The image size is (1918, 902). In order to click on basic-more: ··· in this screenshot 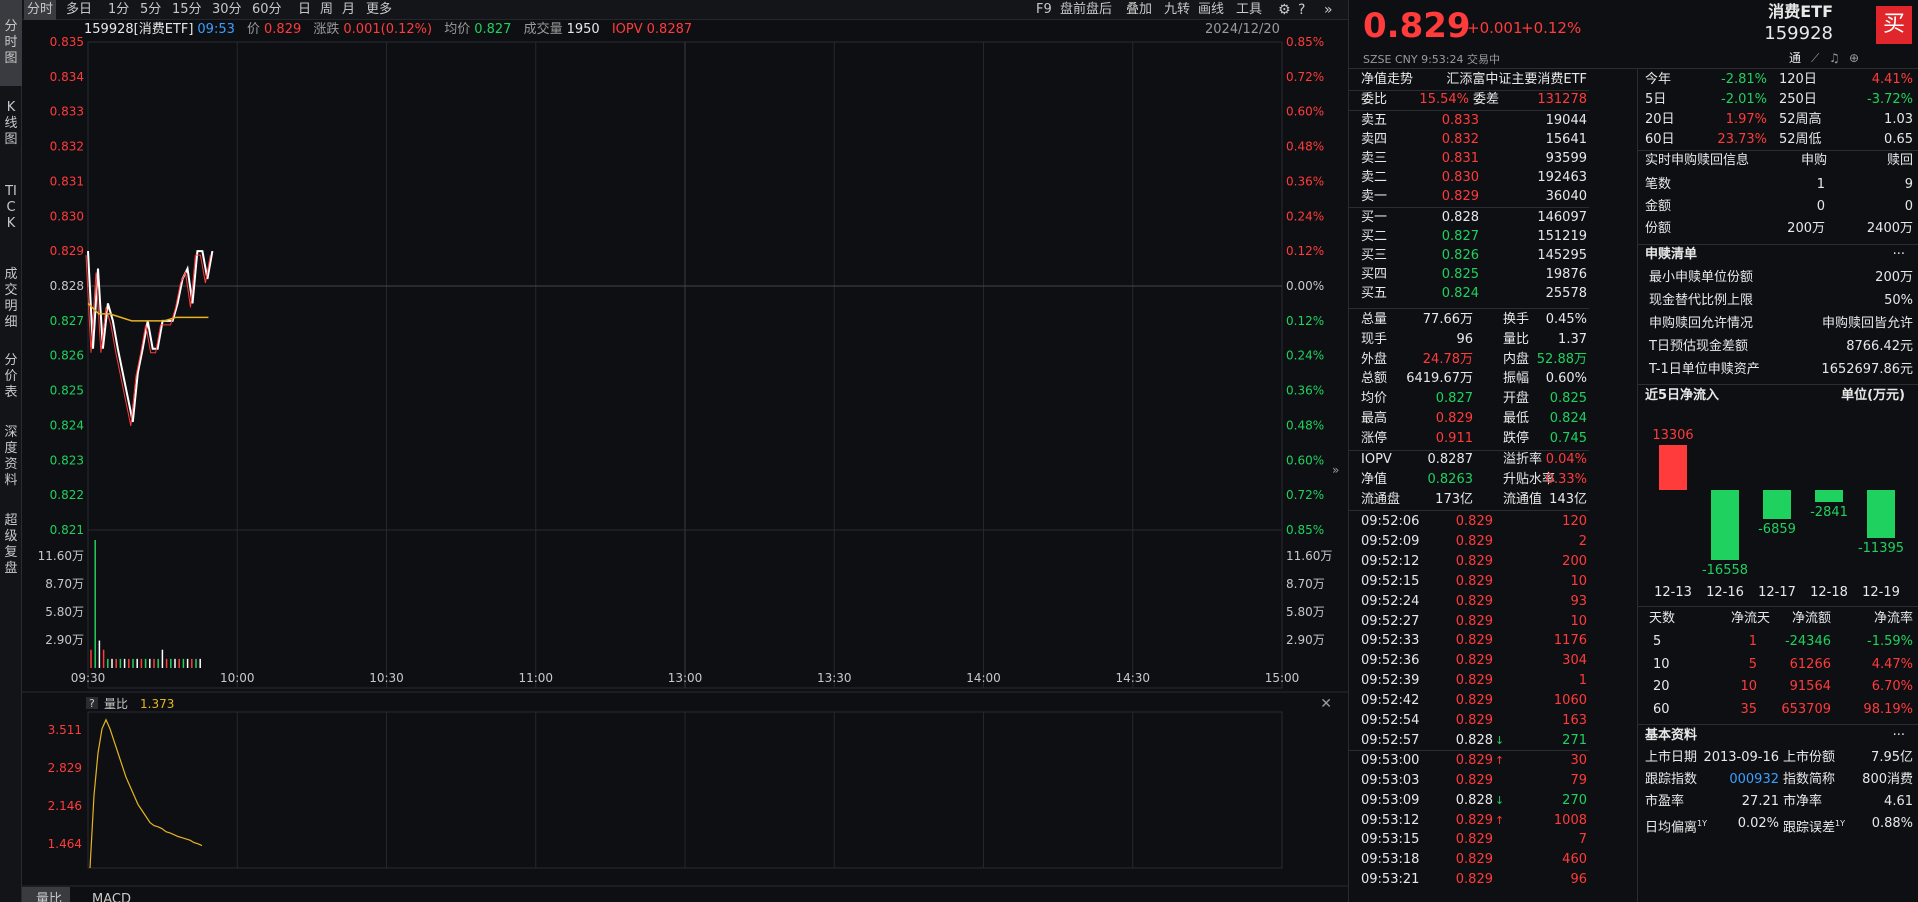, I will do `click(1775, 736)`.